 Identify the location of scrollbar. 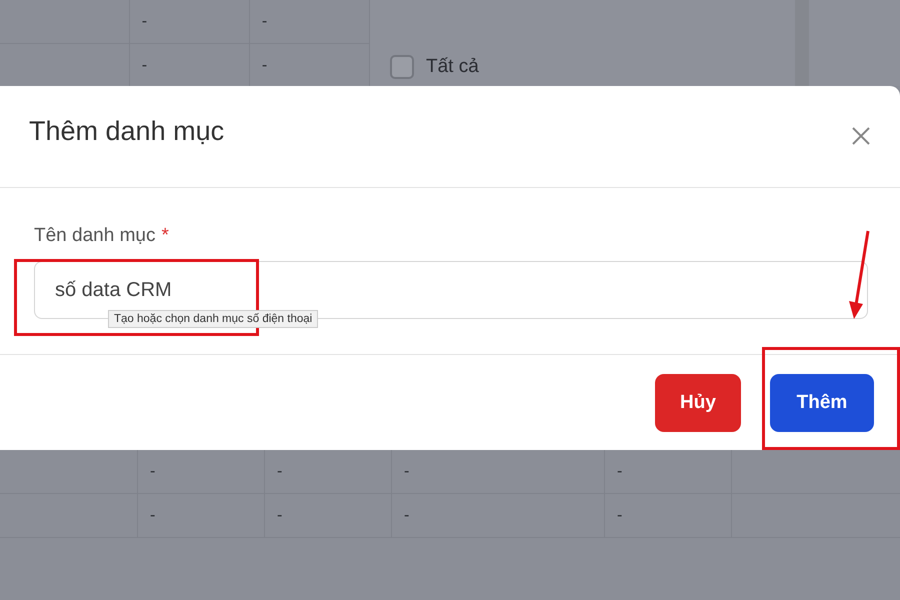
(802, 43).